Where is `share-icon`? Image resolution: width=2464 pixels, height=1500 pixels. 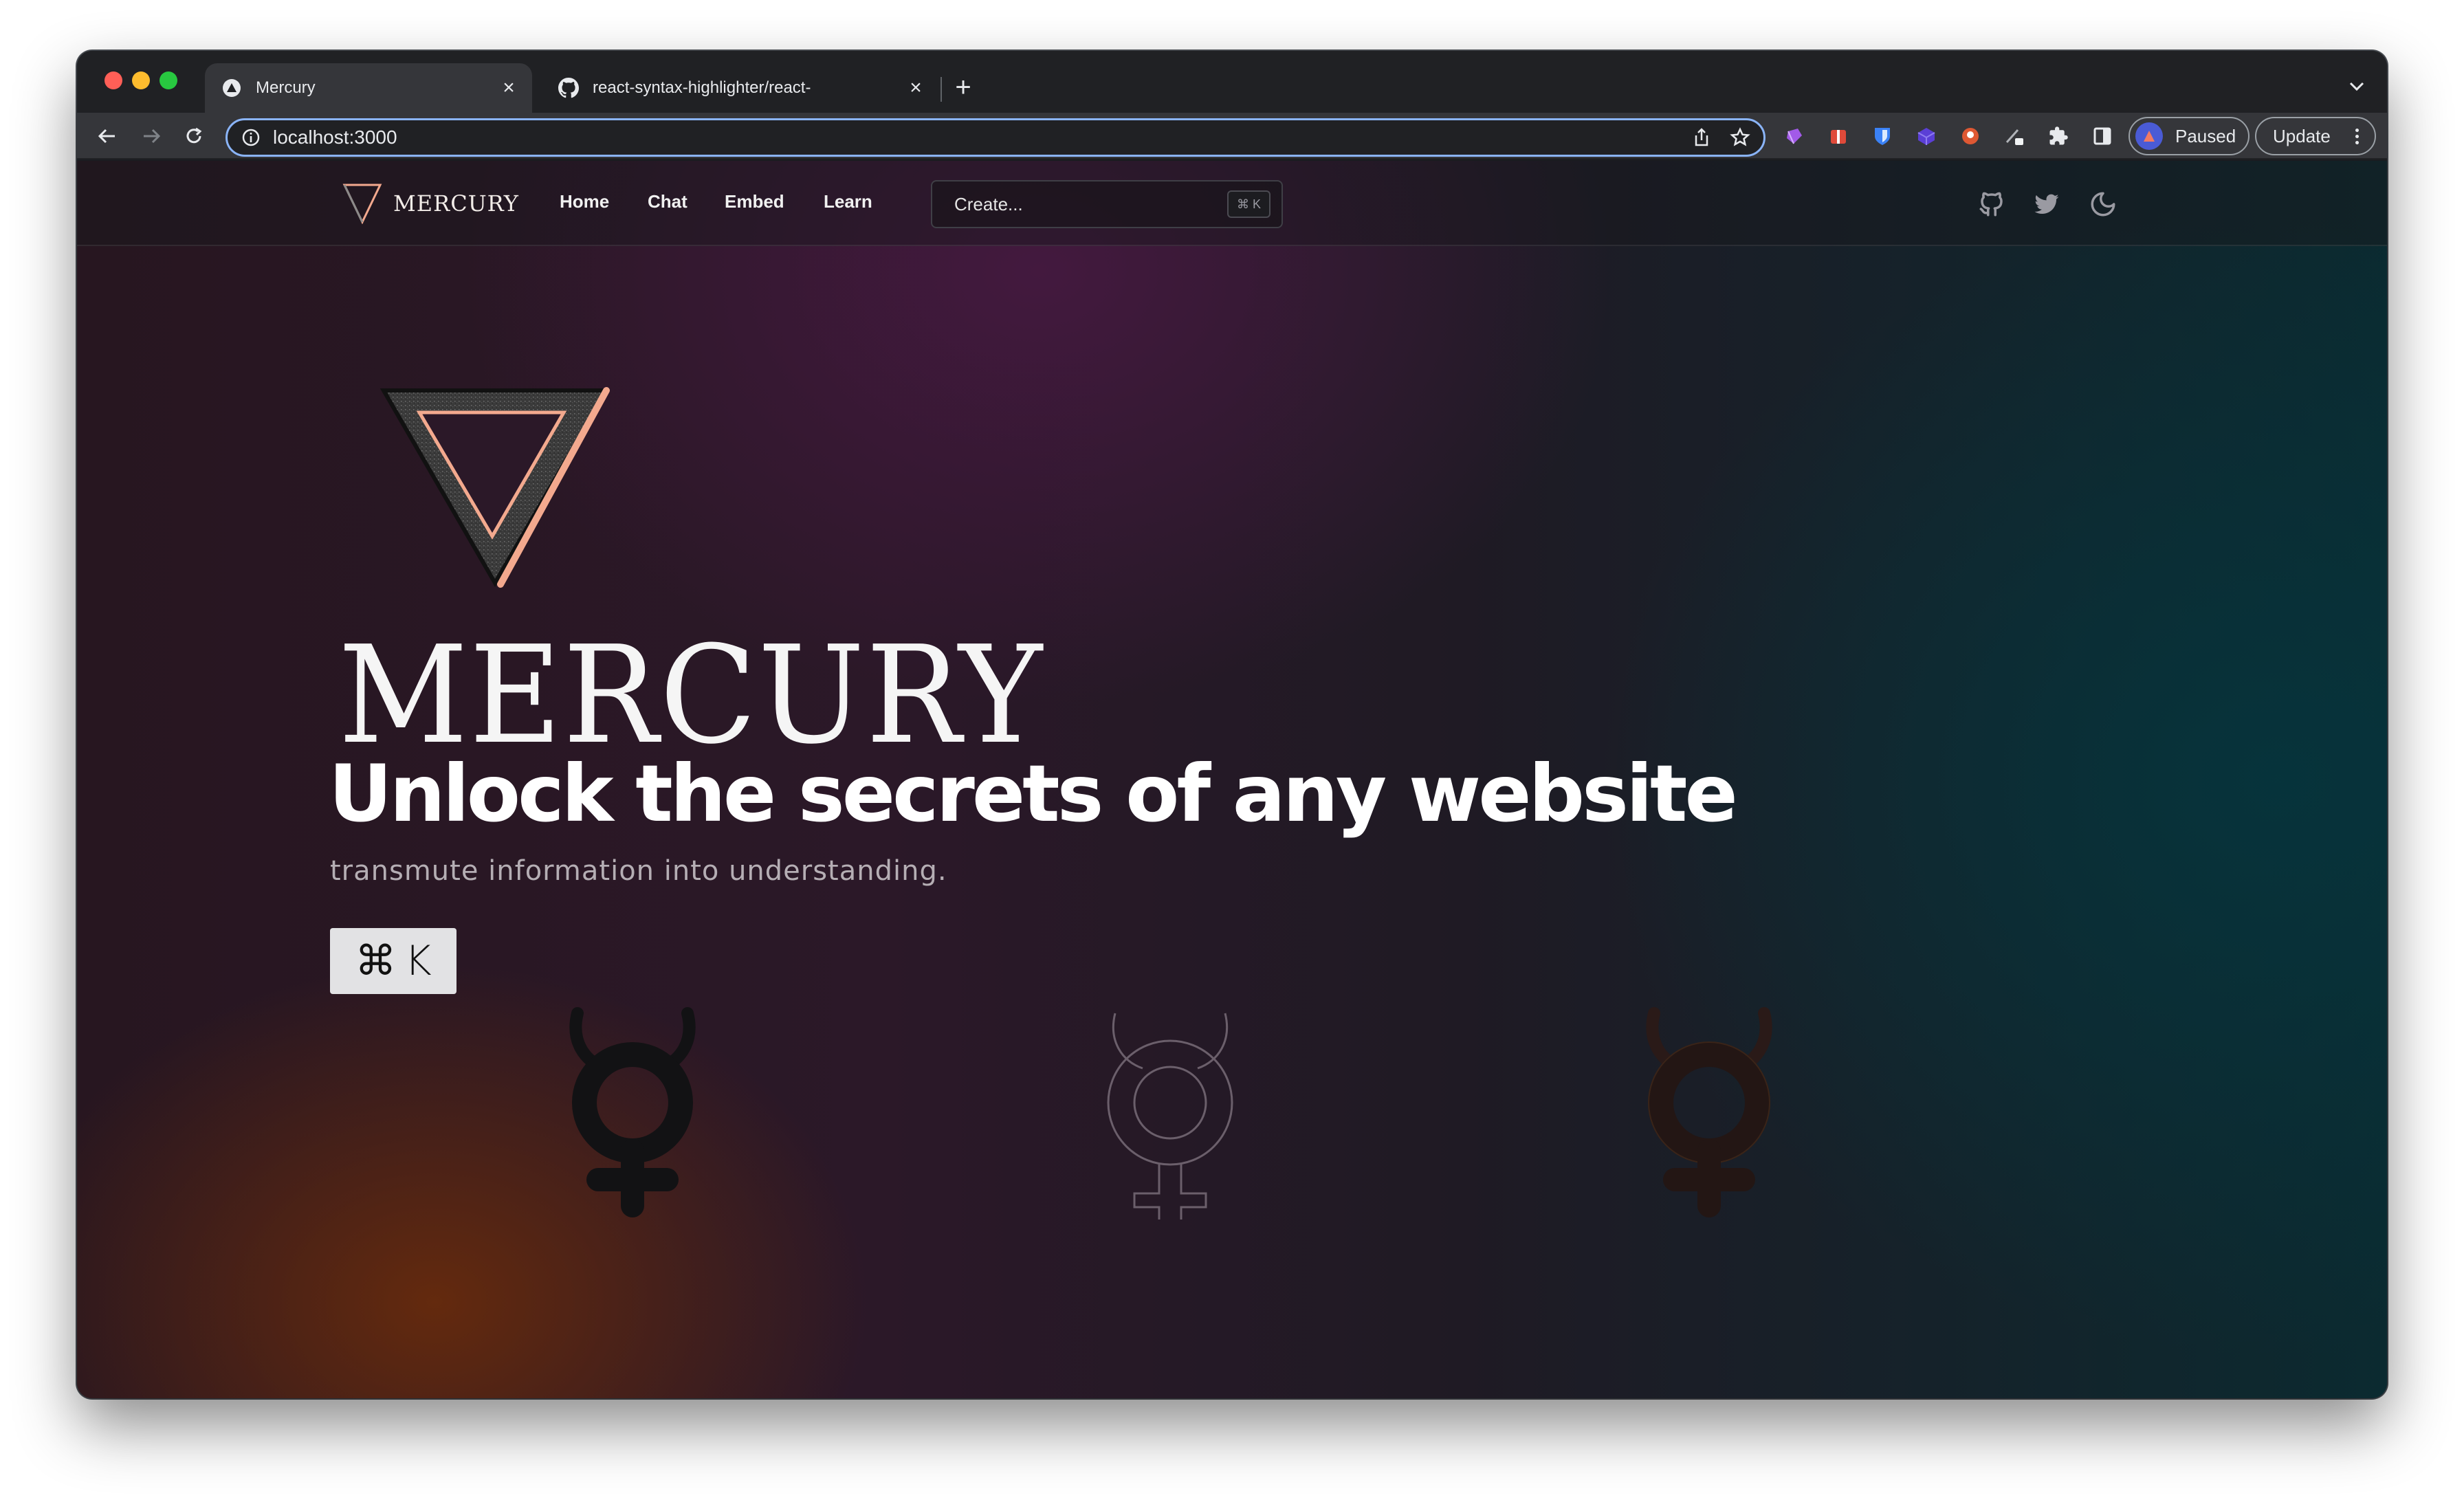
share-icon is located at coordinates (1701, 137).